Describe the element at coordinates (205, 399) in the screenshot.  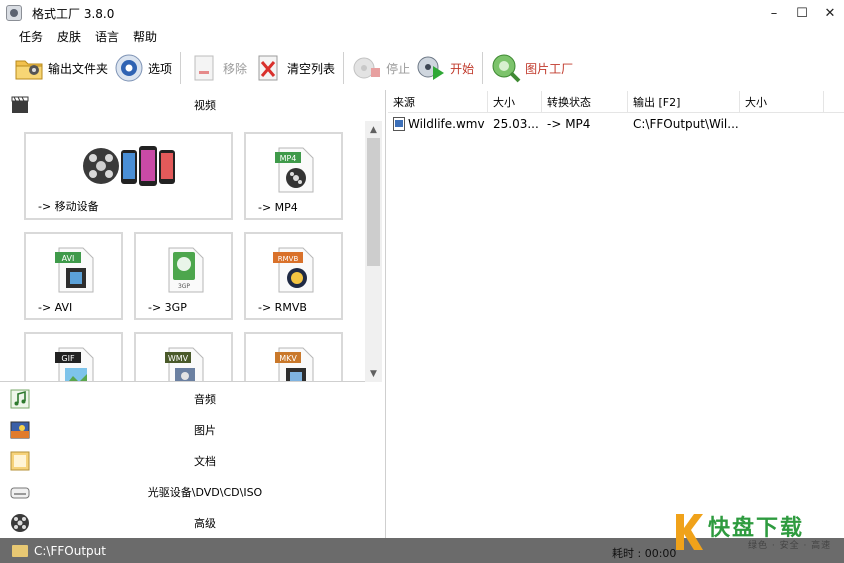
I see `category-audio-label: 音频` at that location.